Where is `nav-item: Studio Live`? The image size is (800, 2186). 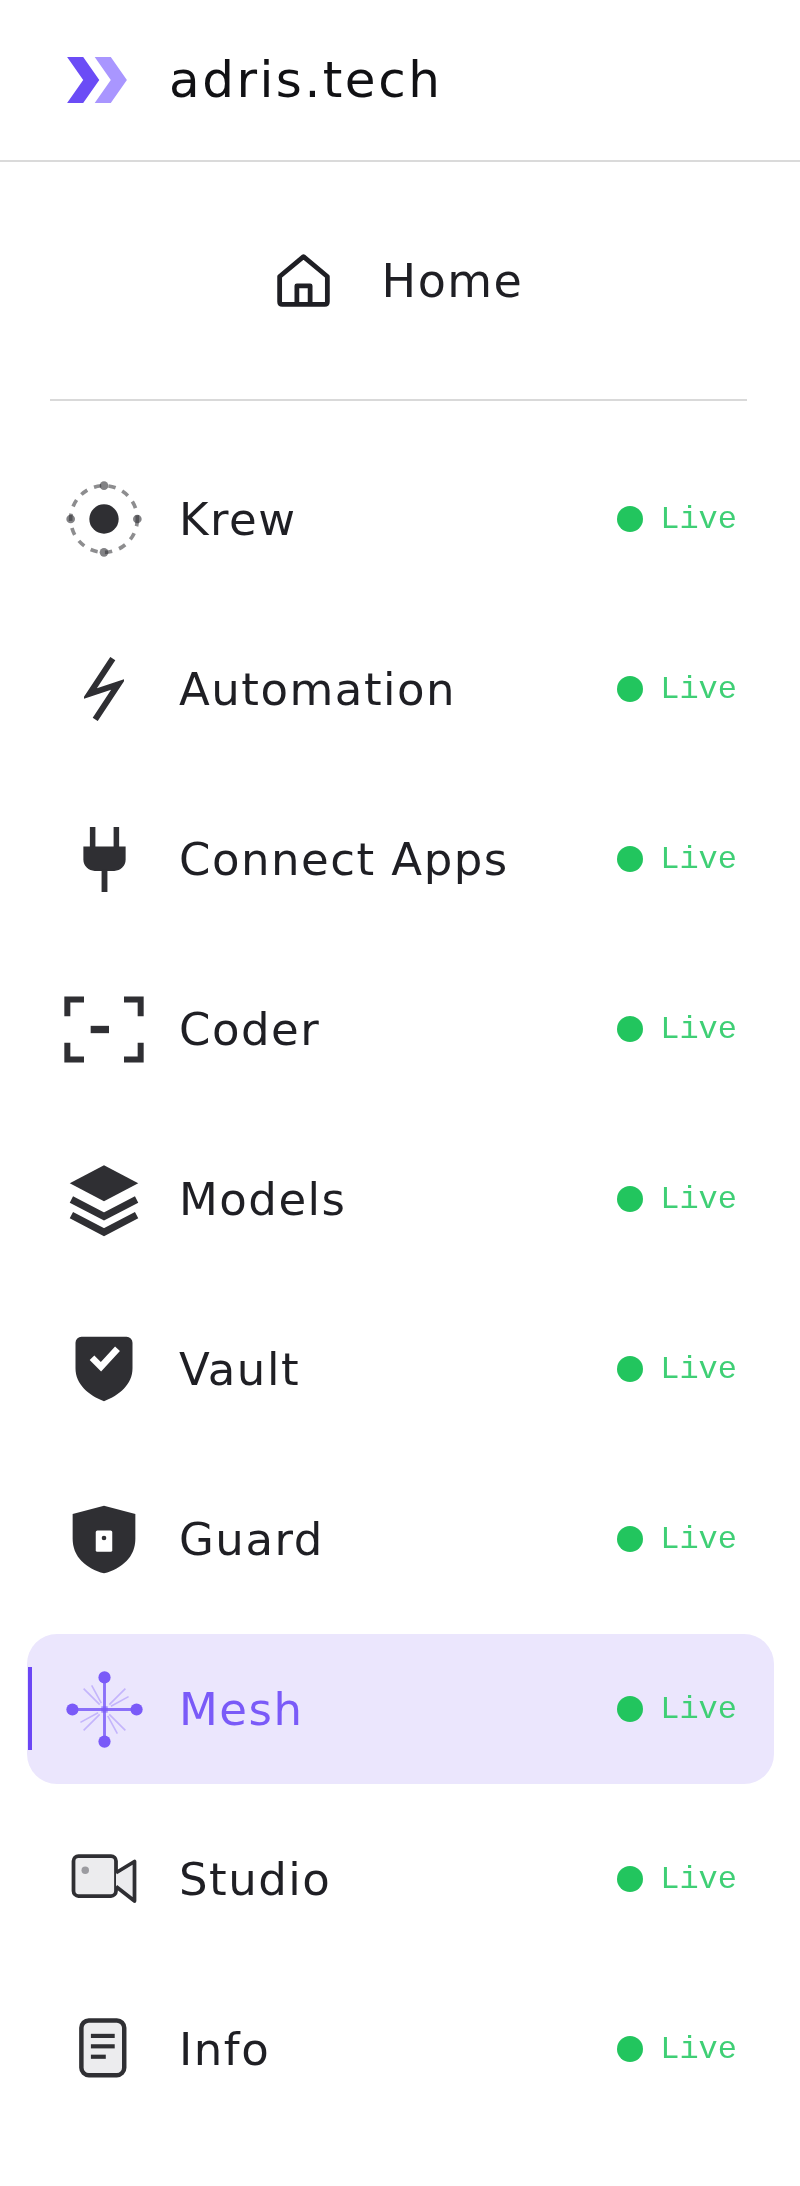 nav-item: Studio Live is located at coordinates (400, 1879).